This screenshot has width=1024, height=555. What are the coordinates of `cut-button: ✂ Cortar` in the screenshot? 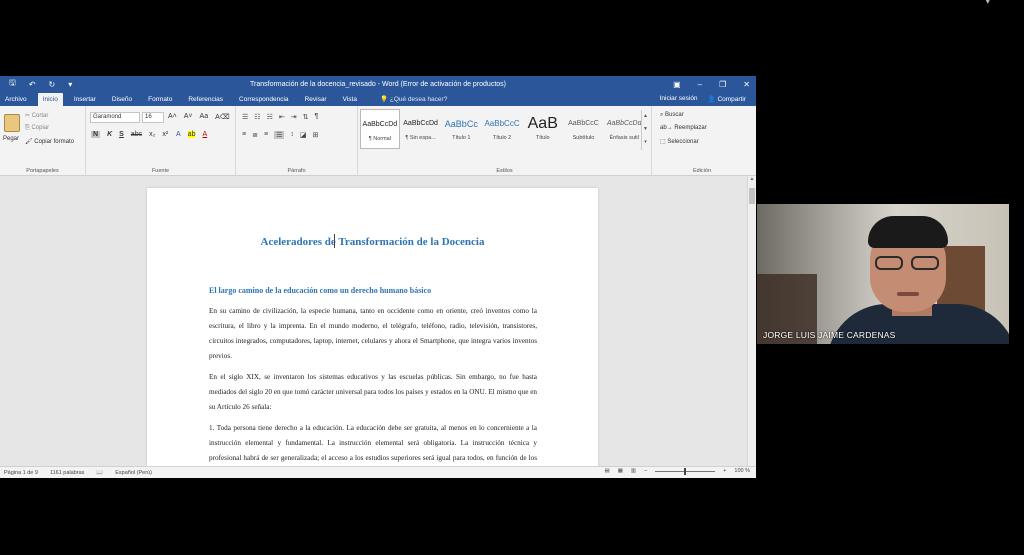 It's located at (36, 115).